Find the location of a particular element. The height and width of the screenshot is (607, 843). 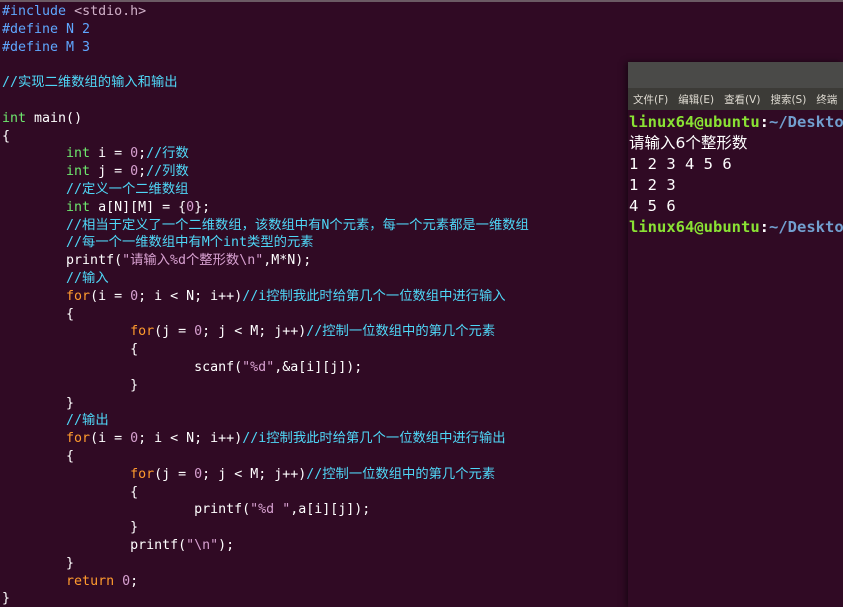

code-token: ; i < N; i++) is located at coordinates (190, 439).